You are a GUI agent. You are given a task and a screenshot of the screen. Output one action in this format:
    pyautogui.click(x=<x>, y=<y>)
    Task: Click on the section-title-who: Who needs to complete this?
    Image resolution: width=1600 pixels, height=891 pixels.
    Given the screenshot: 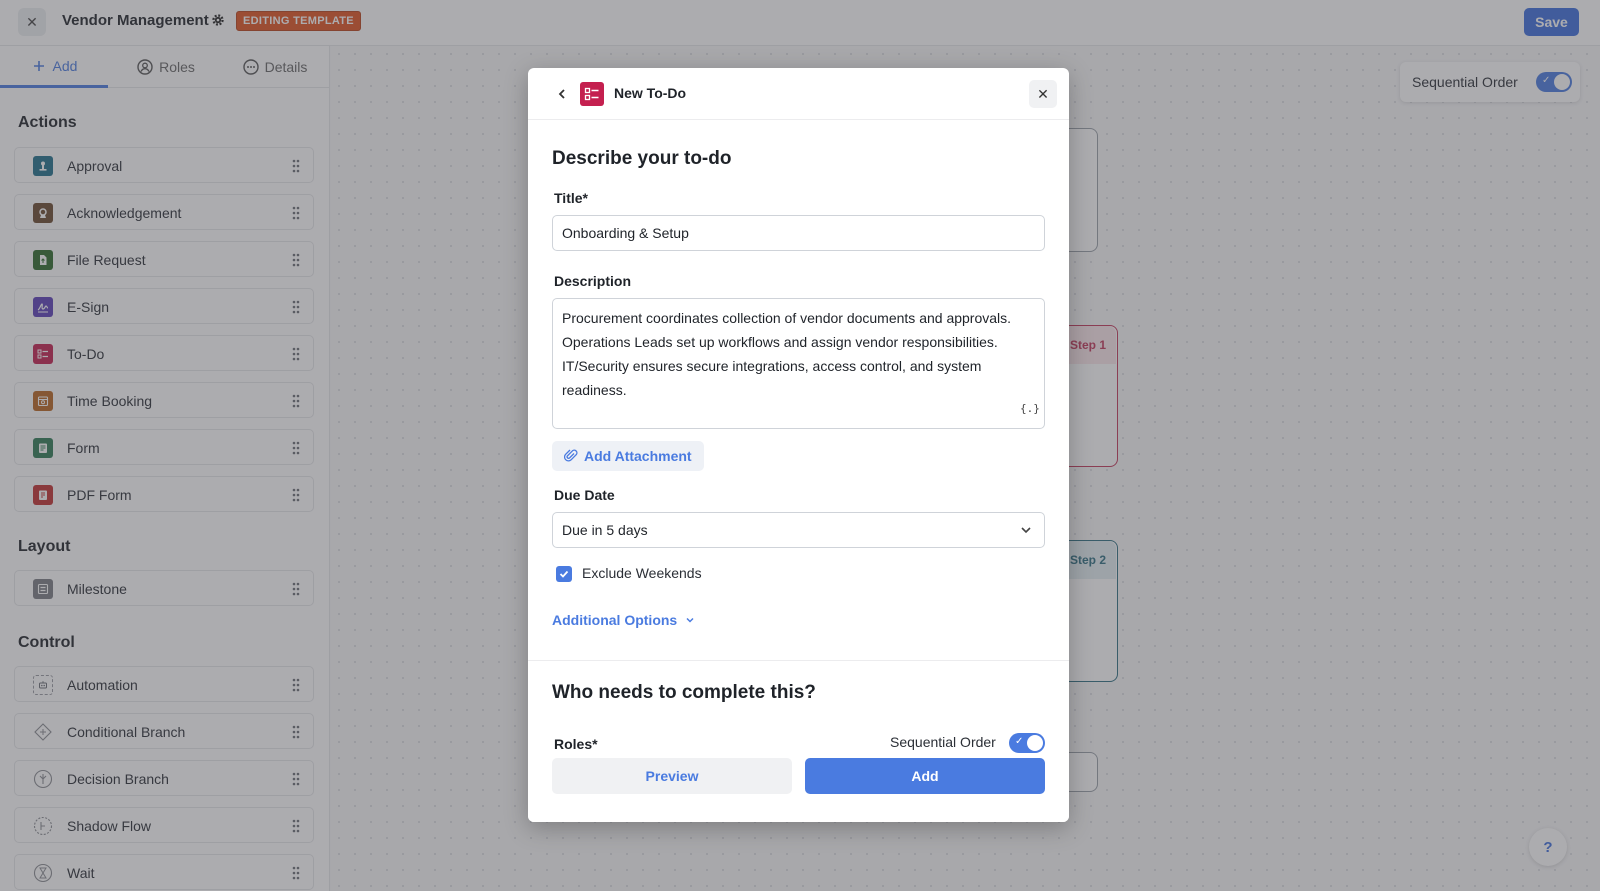 What is the action you would take?
    pyautogui.click(x=684, y=692)
    